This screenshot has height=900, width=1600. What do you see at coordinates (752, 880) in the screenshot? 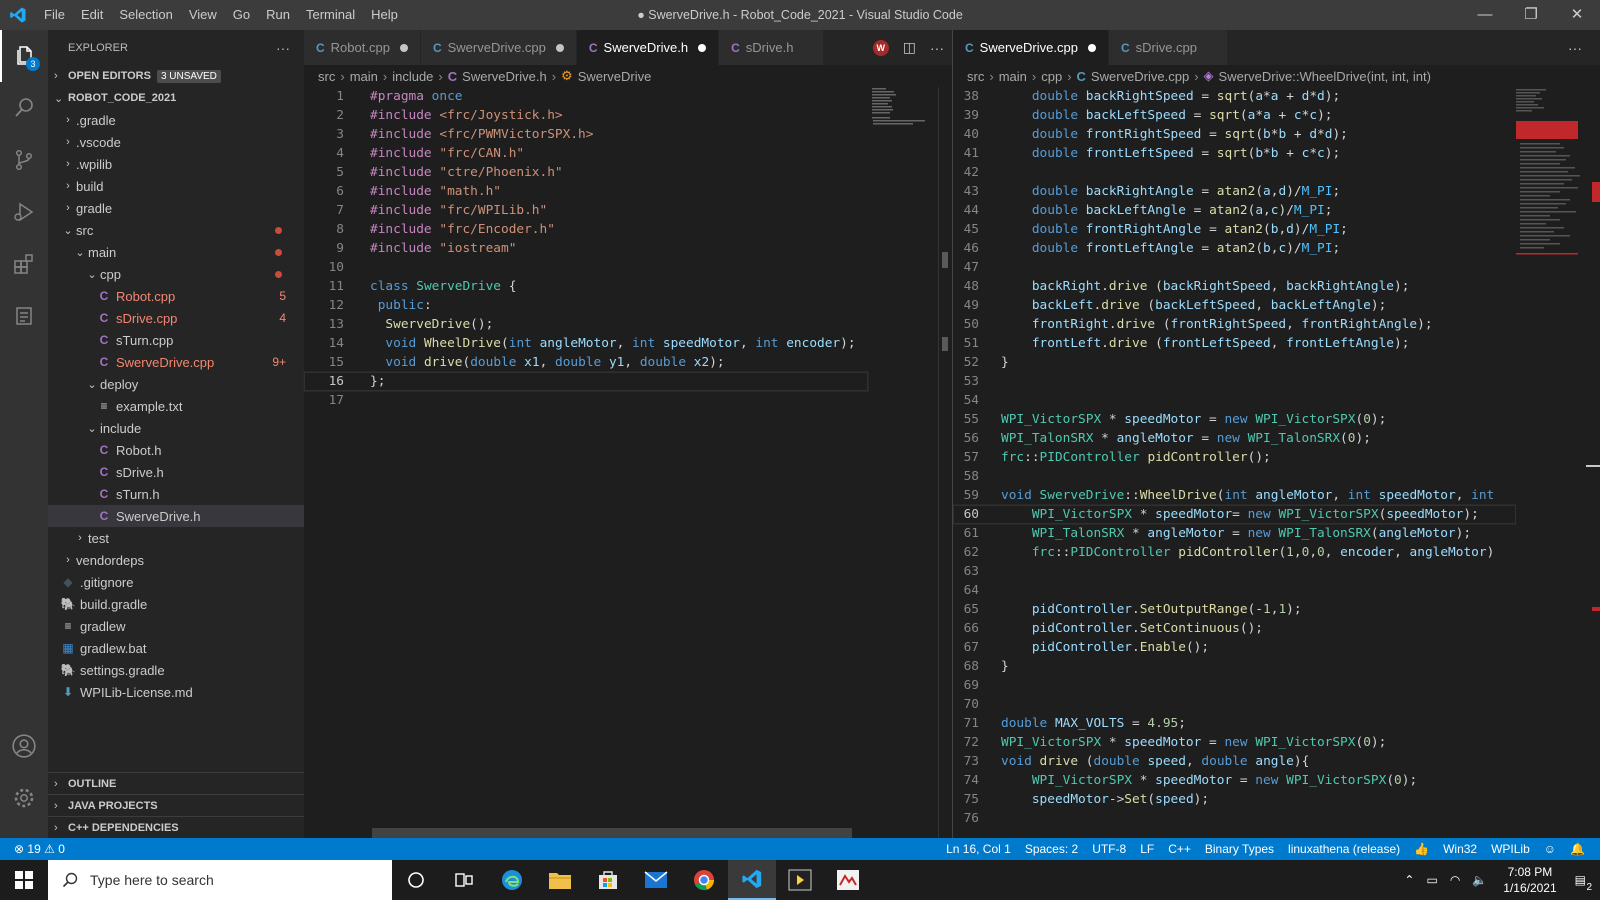
I see `vscode-taskbar-icon` at bounding box center [752, 880].